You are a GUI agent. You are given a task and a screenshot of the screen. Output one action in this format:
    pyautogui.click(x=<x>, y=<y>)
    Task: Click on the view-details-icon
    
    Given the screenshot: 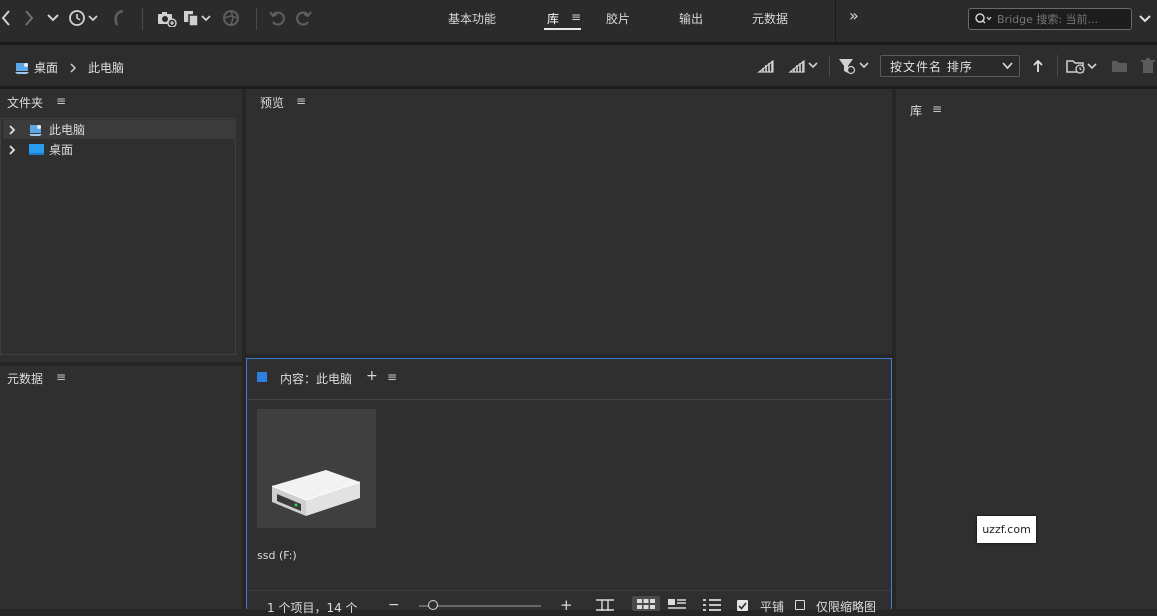 What is the action you would take?
    pyautogui.click(x=677, y=605)
    